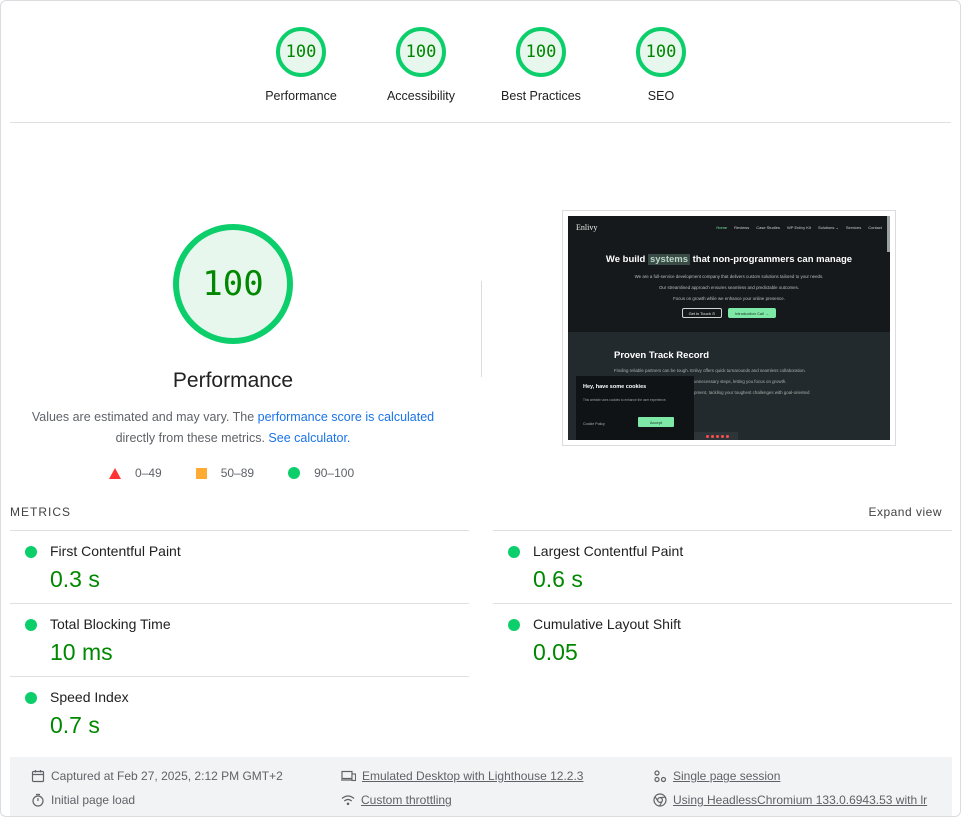  What do you see at coordinates (742, 227) in the screenshot?
I see `site-nav-link: Reviews` at bounding box center [742, 227].